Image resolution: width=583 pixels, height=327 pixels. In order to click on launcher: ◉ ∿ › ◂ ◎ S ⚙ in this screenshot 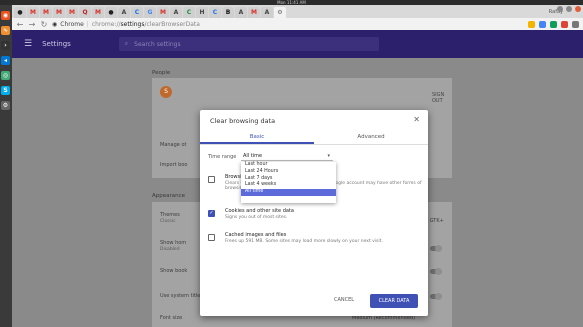, I will do `click(6, 166)`.